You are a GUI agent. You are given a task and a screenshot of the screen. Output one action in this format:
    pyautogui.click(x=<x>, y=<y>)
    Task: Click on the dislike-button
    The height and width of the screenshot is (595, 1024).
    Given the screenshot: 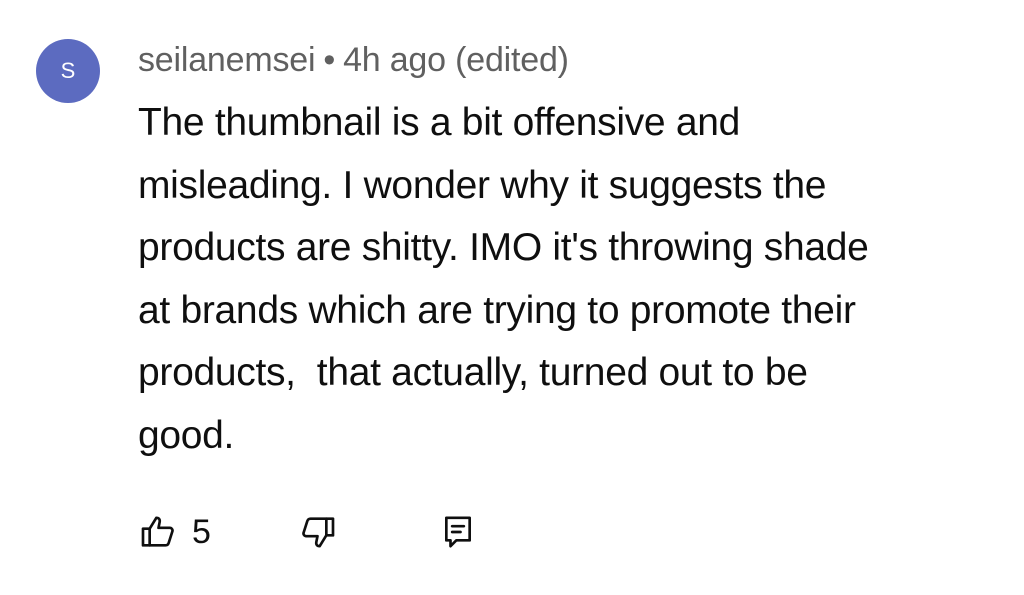 What is the action you would take?
    pyautogui.click(x=318, y=532)
    